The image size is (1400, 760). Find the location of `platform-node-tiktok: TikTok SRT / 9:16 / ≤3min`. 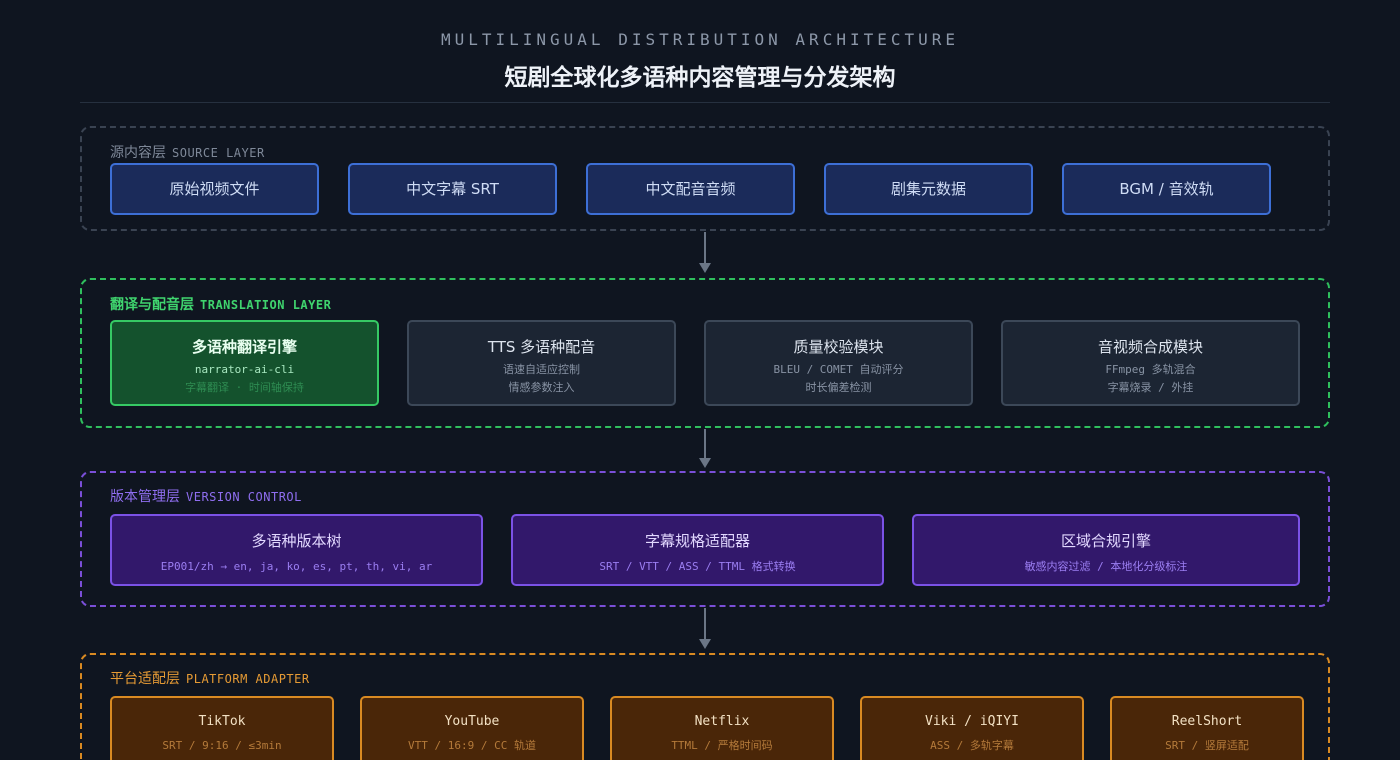

platform-node-tiktok: TikTok SRT / 9:16 / ≤3min is located at coordinates (222, 728).